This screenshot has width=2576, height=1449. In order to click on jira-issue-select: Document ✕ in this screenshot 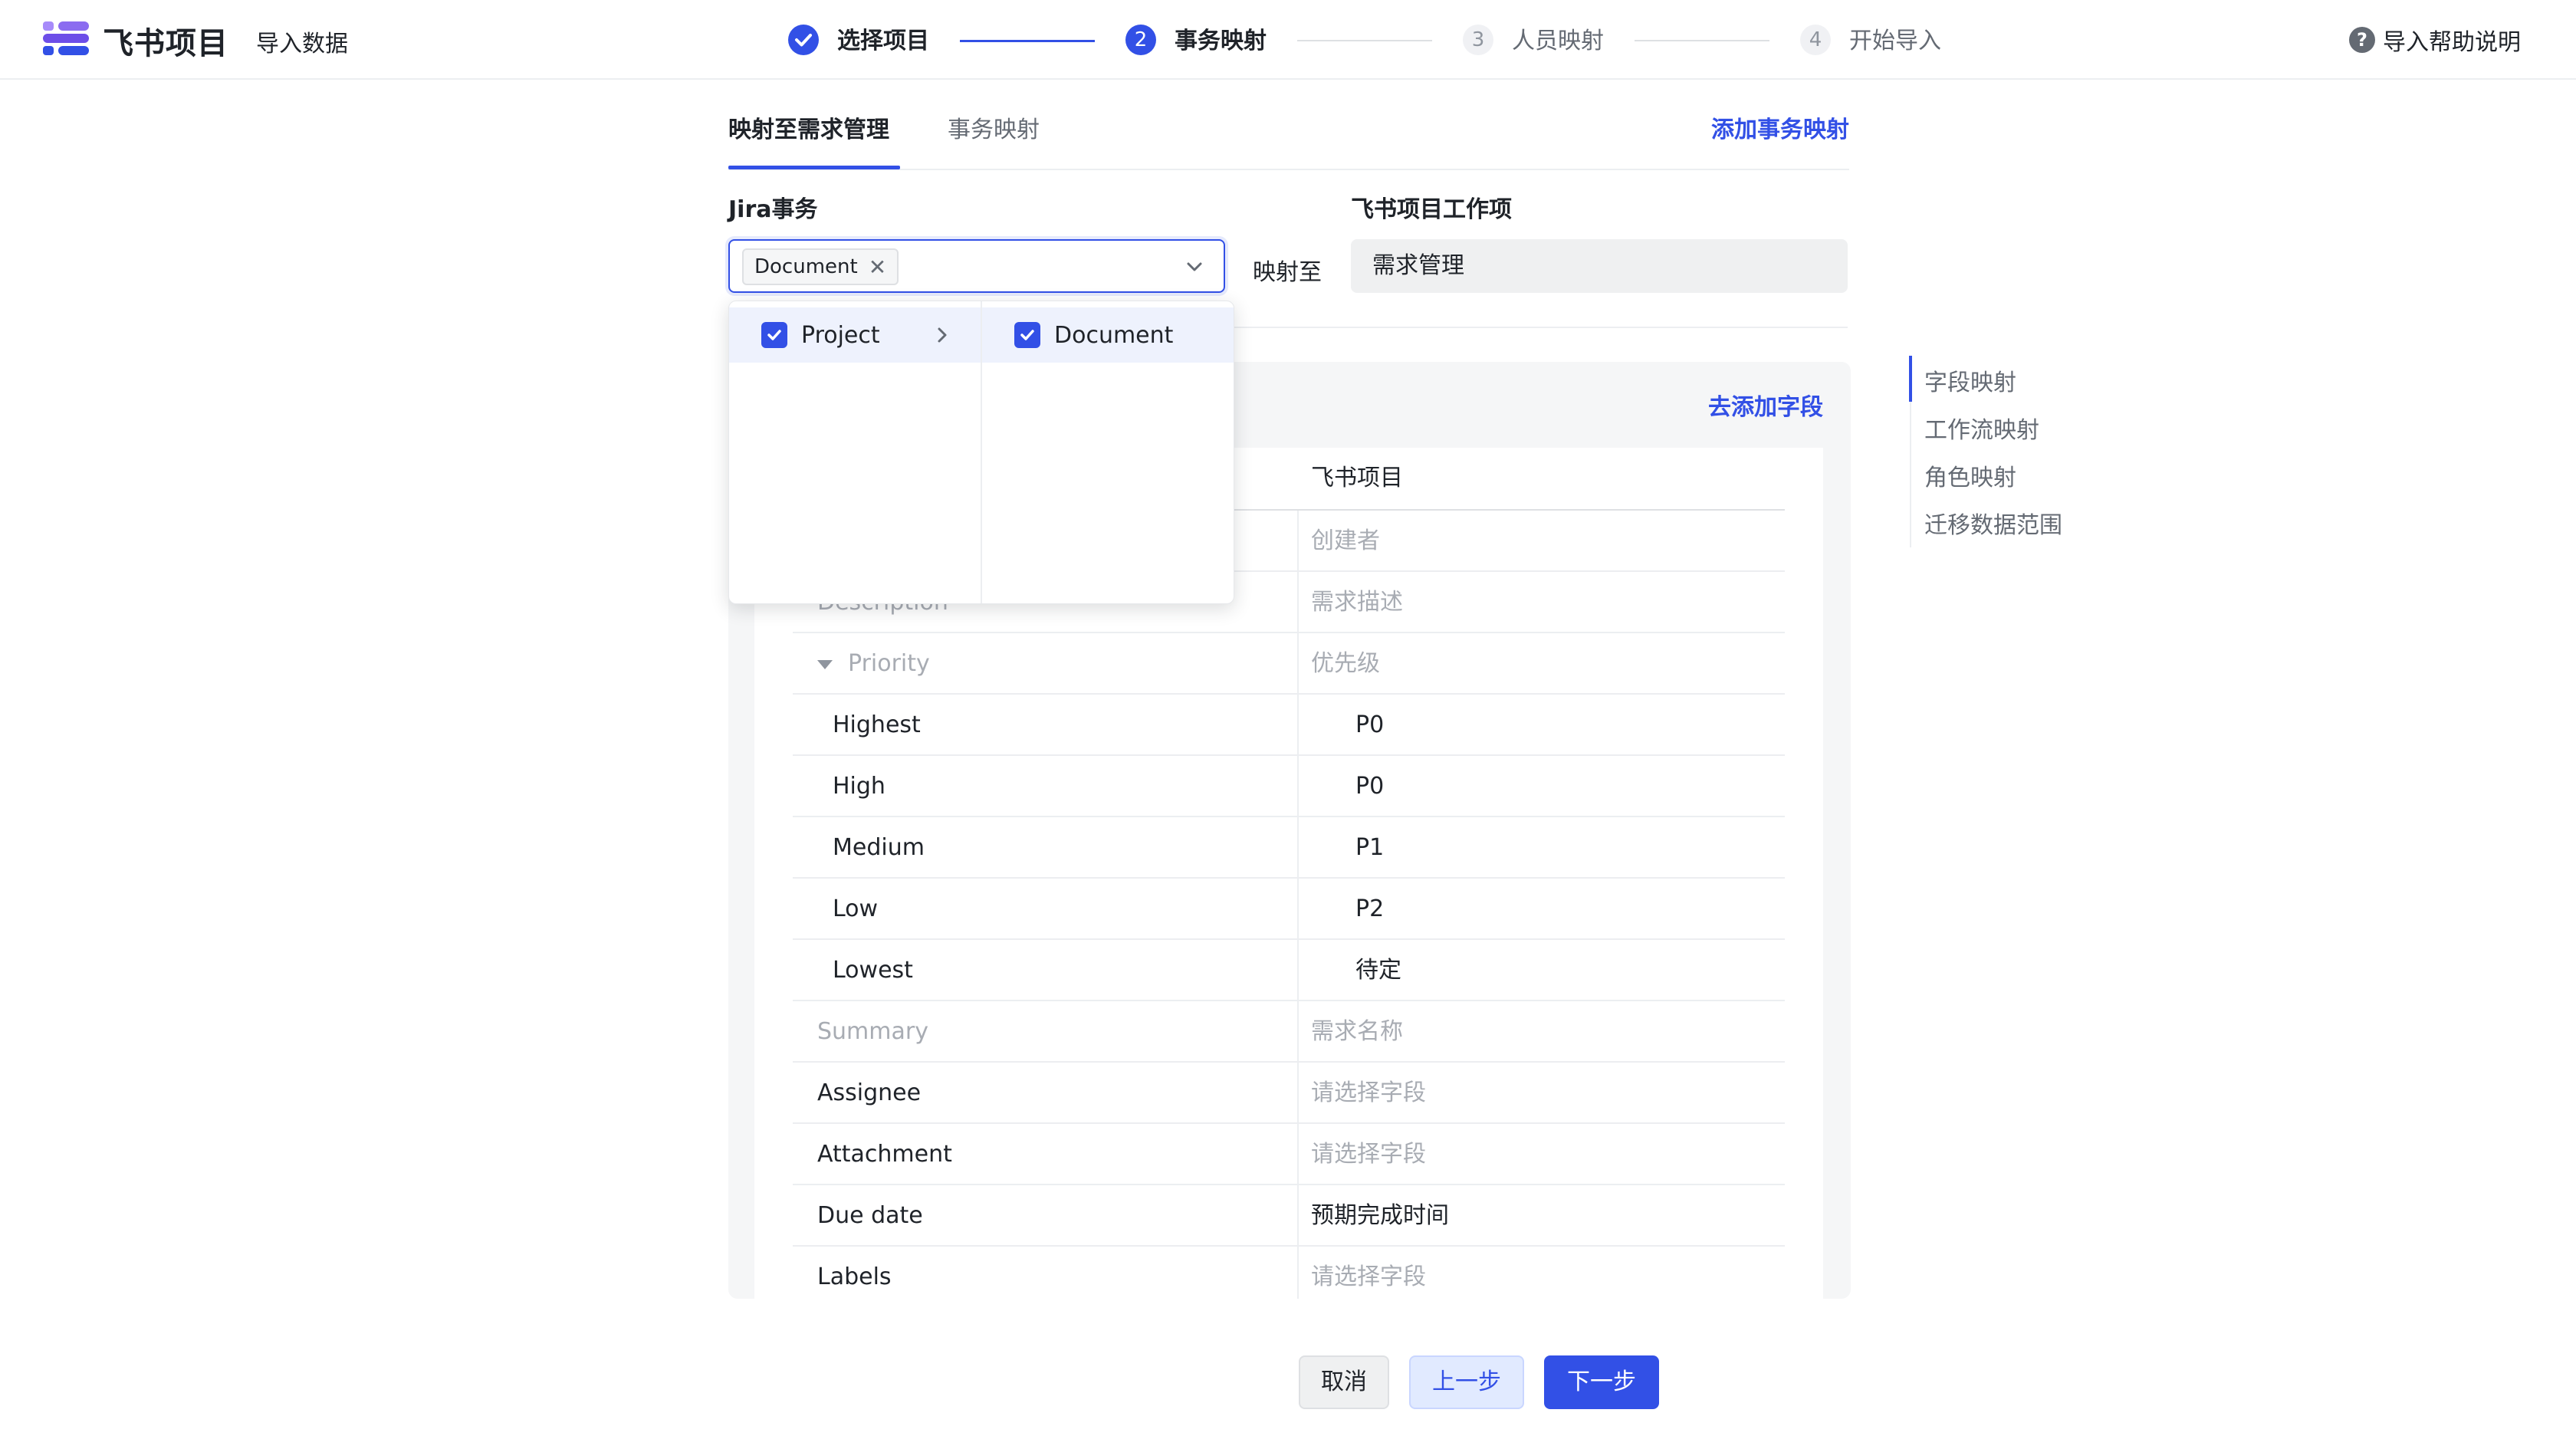, I will do `click(976, 266)`.